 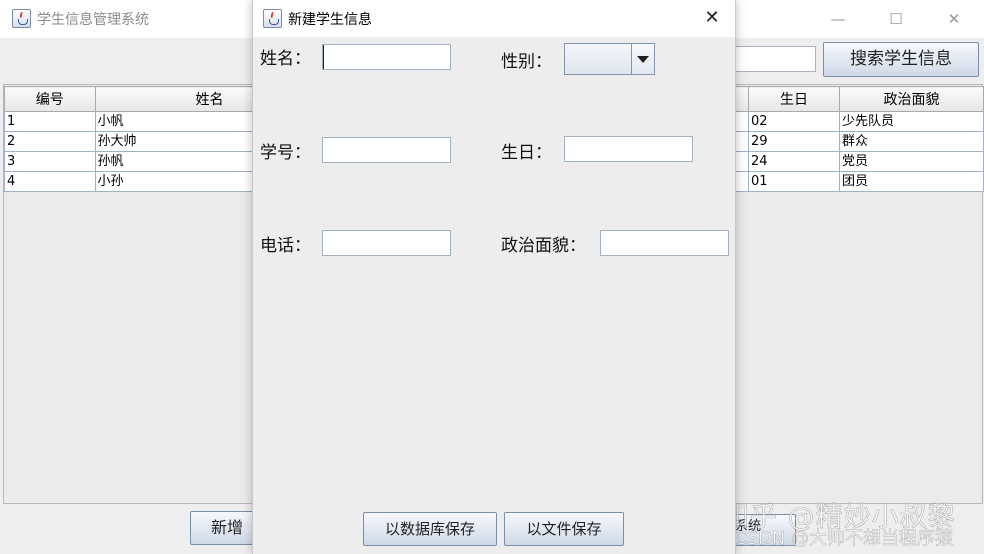 What do you see at coordinates (564, 529) in the screenshot?
I see `save-to-file-button: 以文件保存` at bounding box center [564, 529].